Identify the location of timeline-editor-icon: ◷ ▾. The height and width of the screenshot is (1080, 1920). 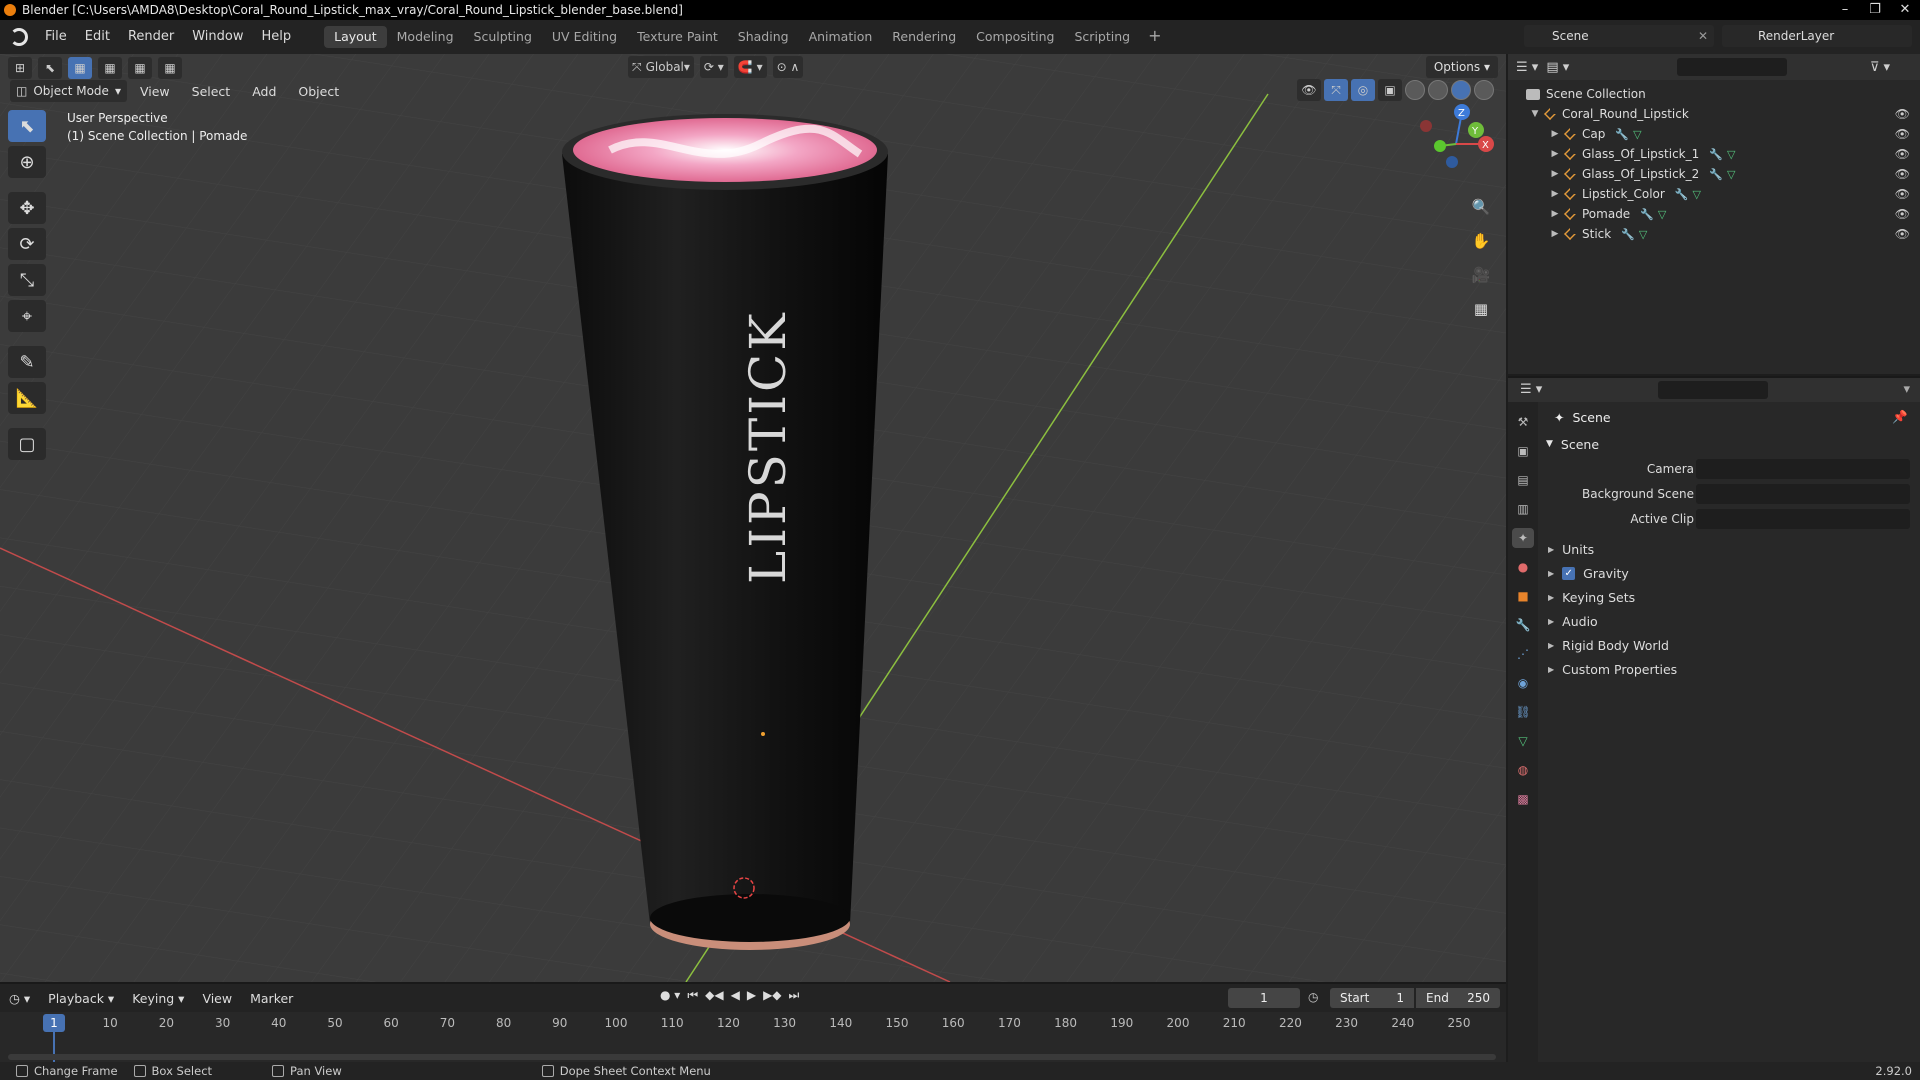
(19, 998).